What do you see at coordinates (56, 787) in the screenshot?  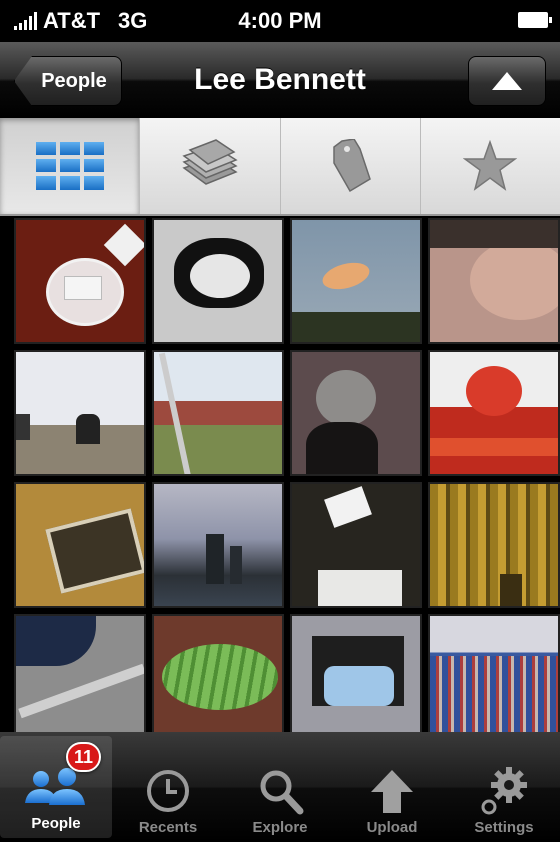 I see `tab-people: People 11` at bounding box center [56, 787].